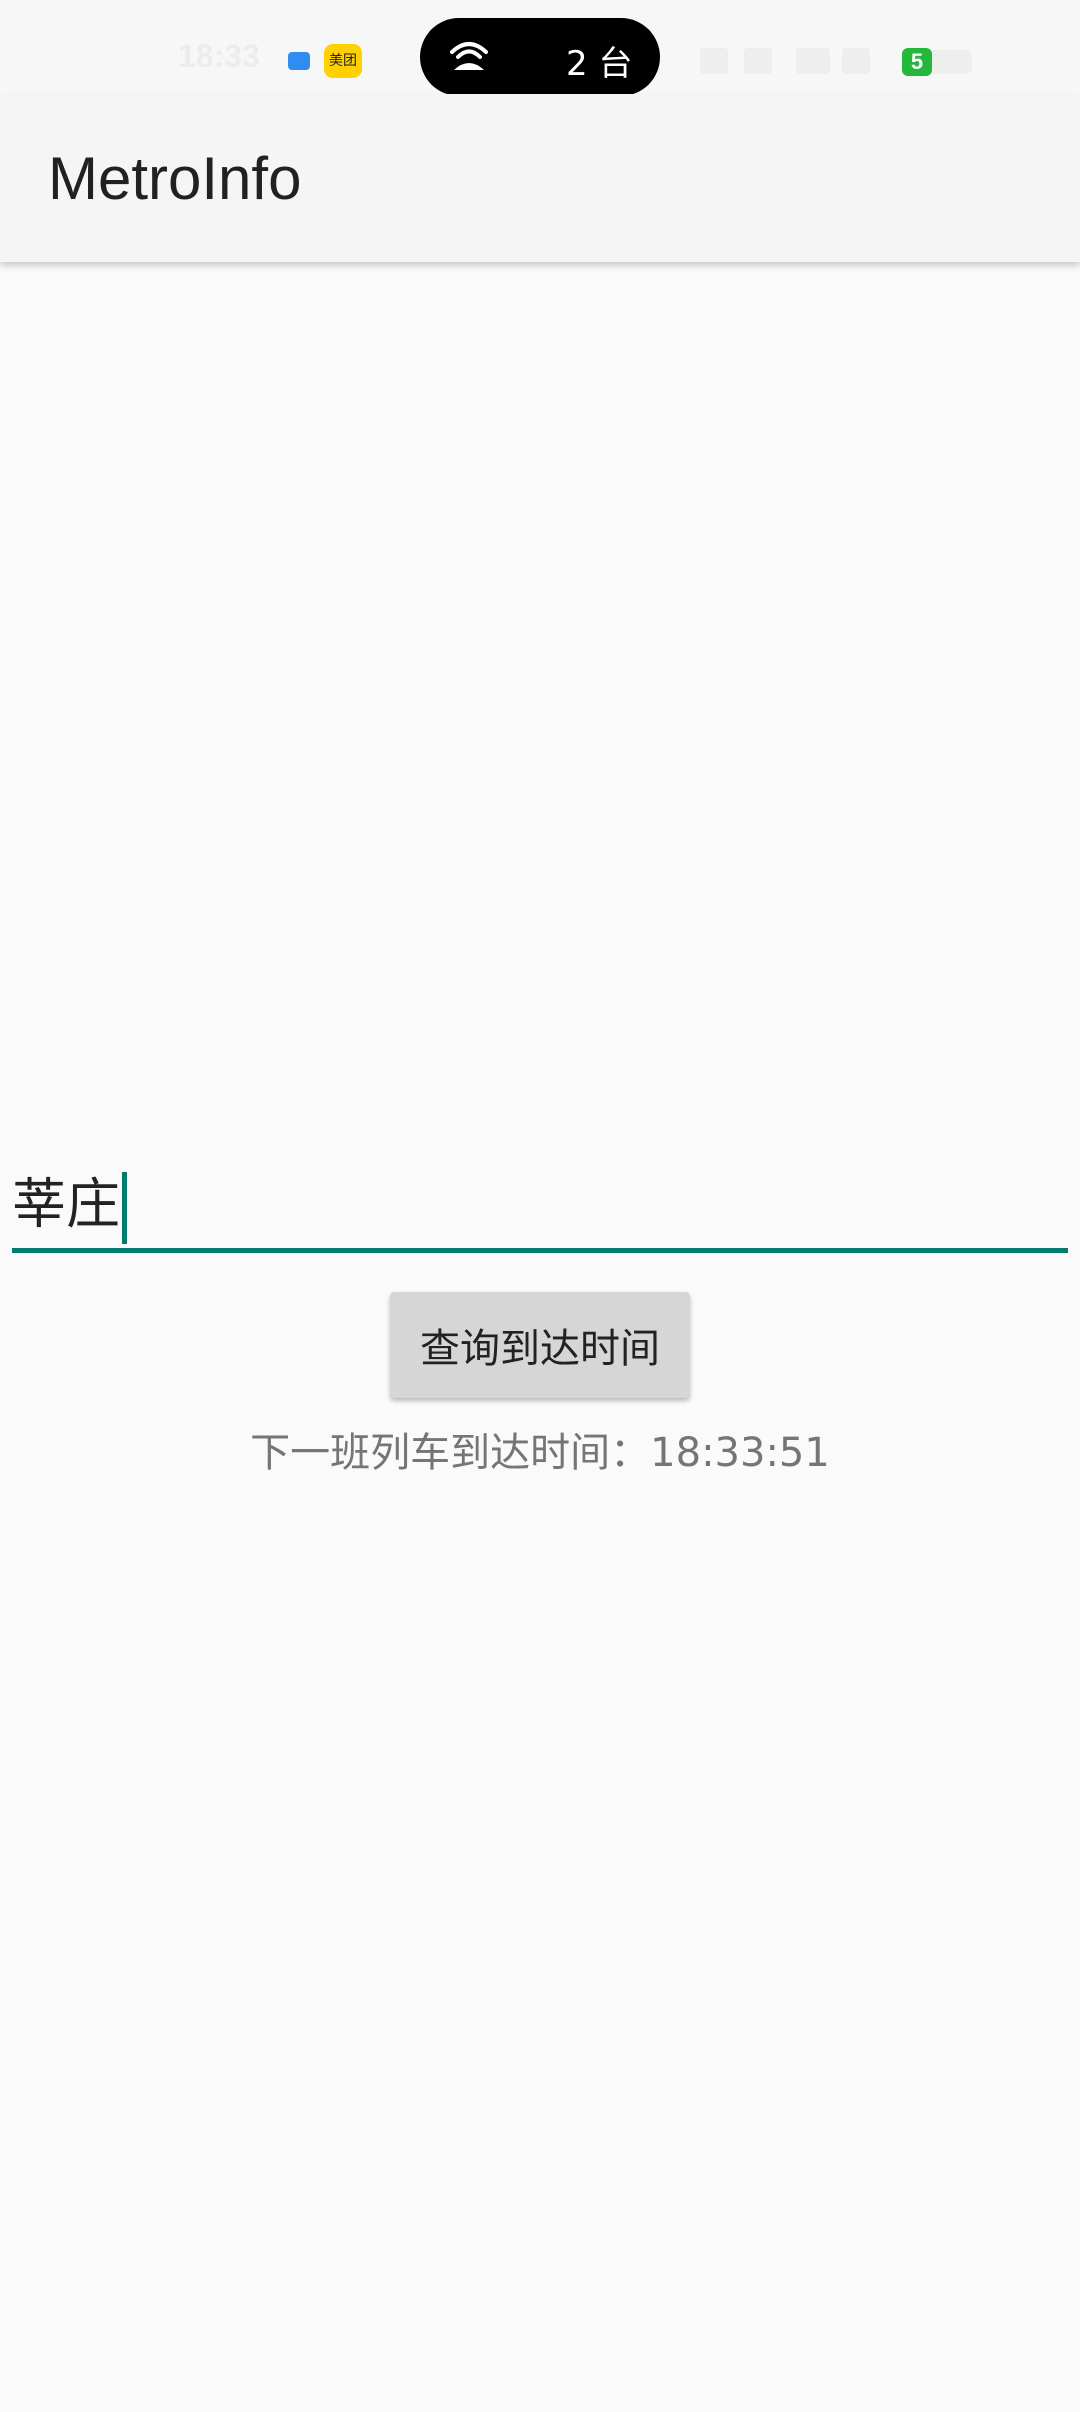 This screenshot has width=1080, height=2412. What do you see at coordinates (599, 64) in the screenshot?
I see `island-count-text: 2 台` at bounding box center [599, 64].